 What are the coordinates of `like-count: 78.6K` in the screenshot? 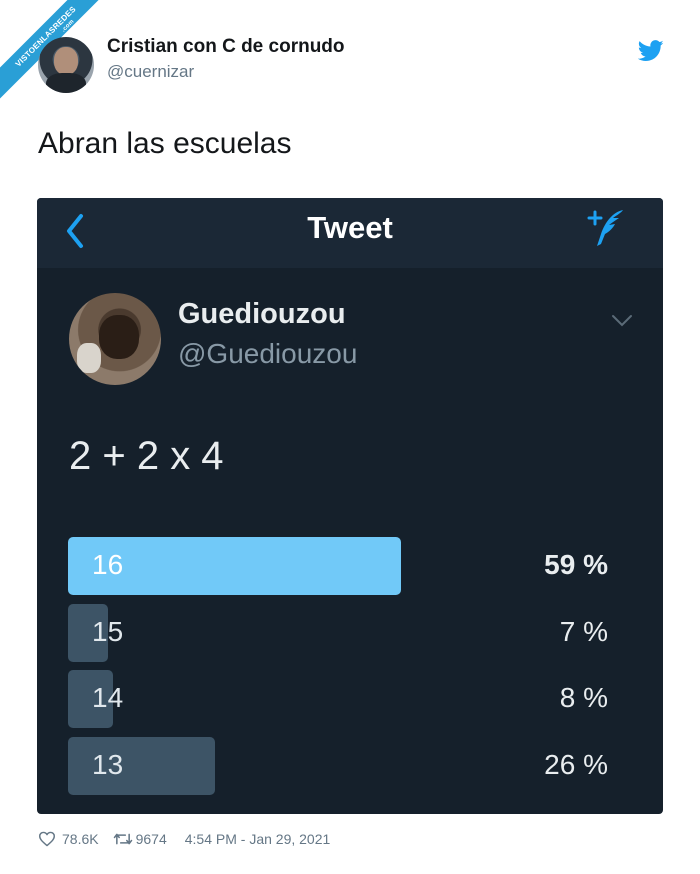 It's located at (80, 839).